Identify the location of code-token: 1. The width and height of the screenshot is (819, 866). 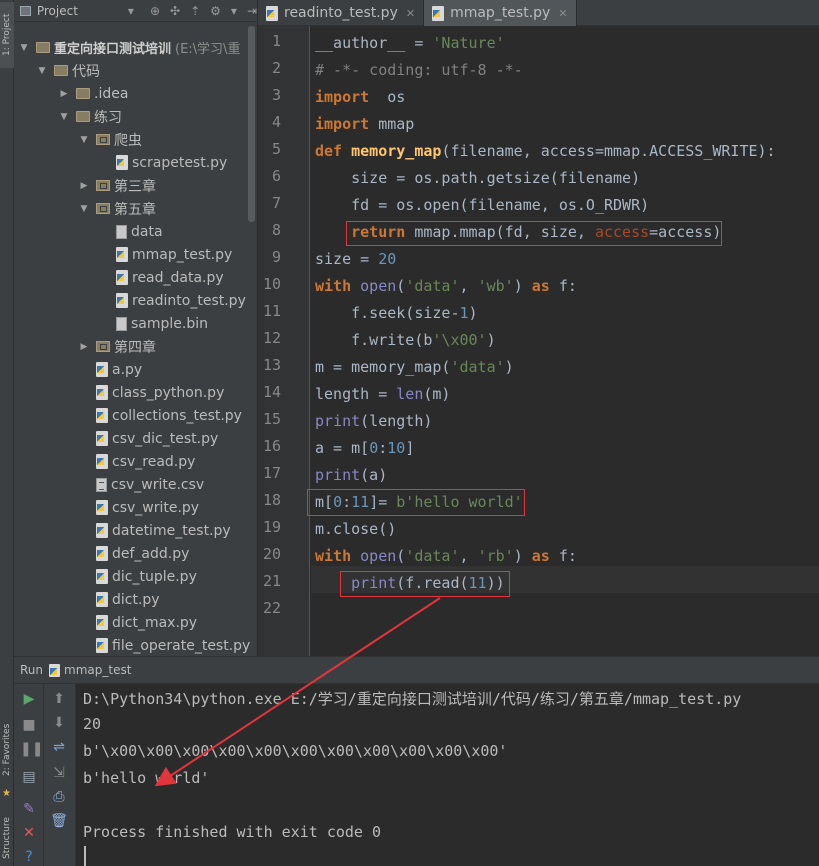
(464, 313).